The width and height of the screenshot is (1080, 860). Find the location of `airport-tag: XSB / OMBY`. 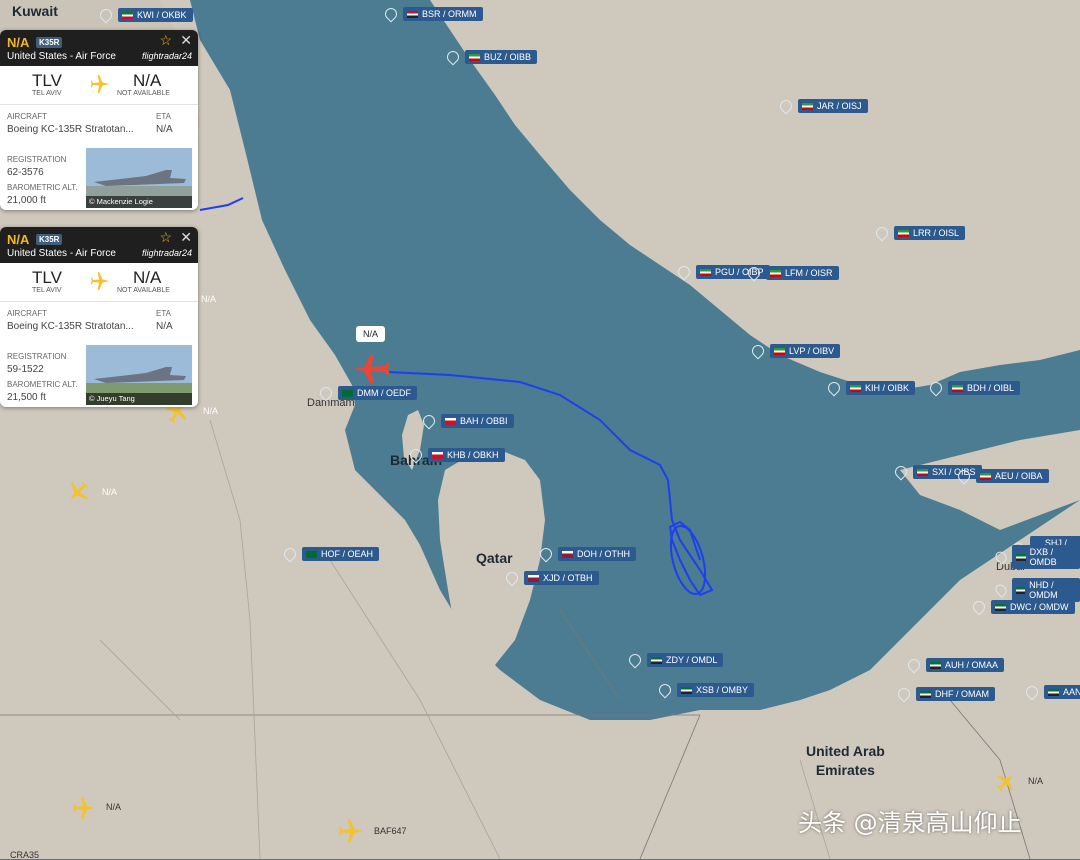

airport-tag: XSB / OMBY is located at coordinates (716, 690).